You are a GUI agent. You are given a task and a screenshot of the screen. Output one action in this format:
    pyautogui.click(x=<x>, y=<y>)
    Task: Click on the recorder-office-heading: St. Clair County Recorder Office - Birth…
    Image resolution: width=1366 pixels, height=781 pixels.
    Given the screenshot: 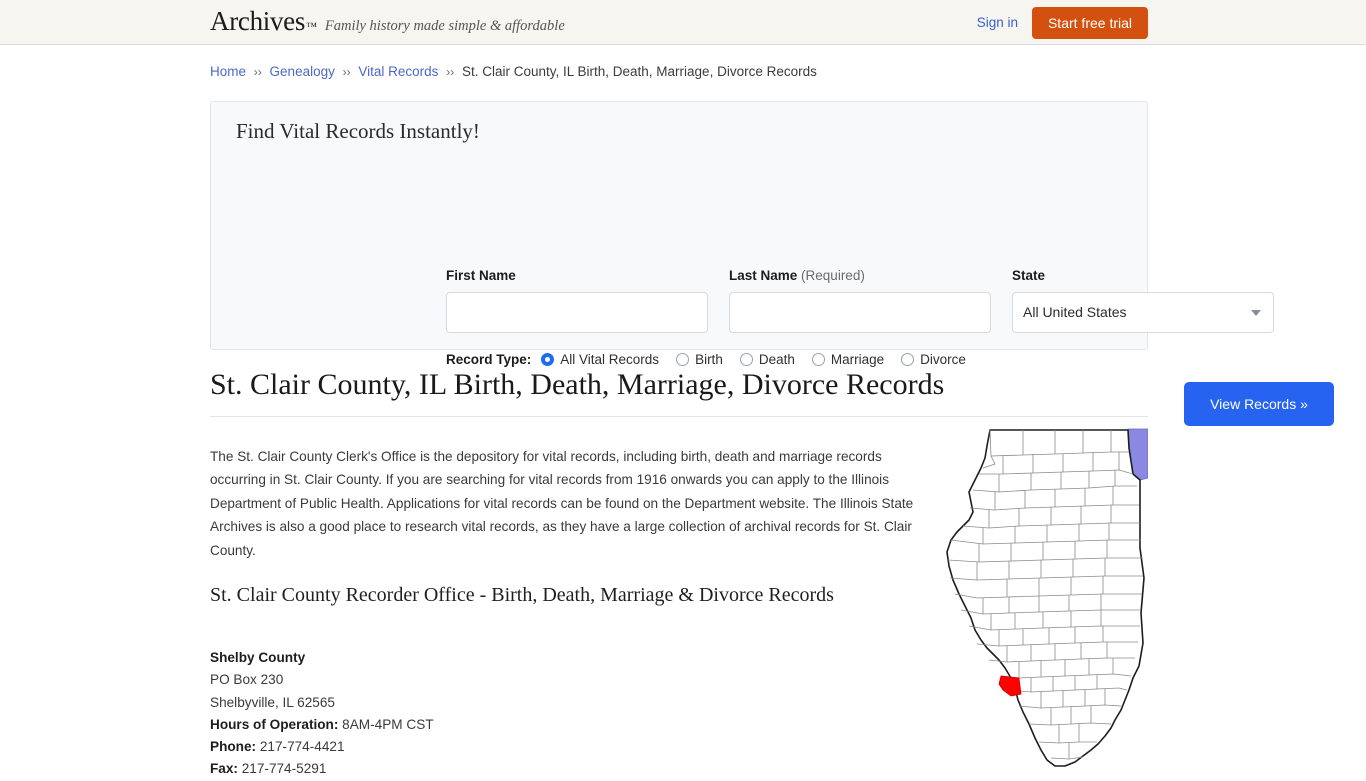 What is the action you would take?
    pyautogui.click(x=522, y=595)
    